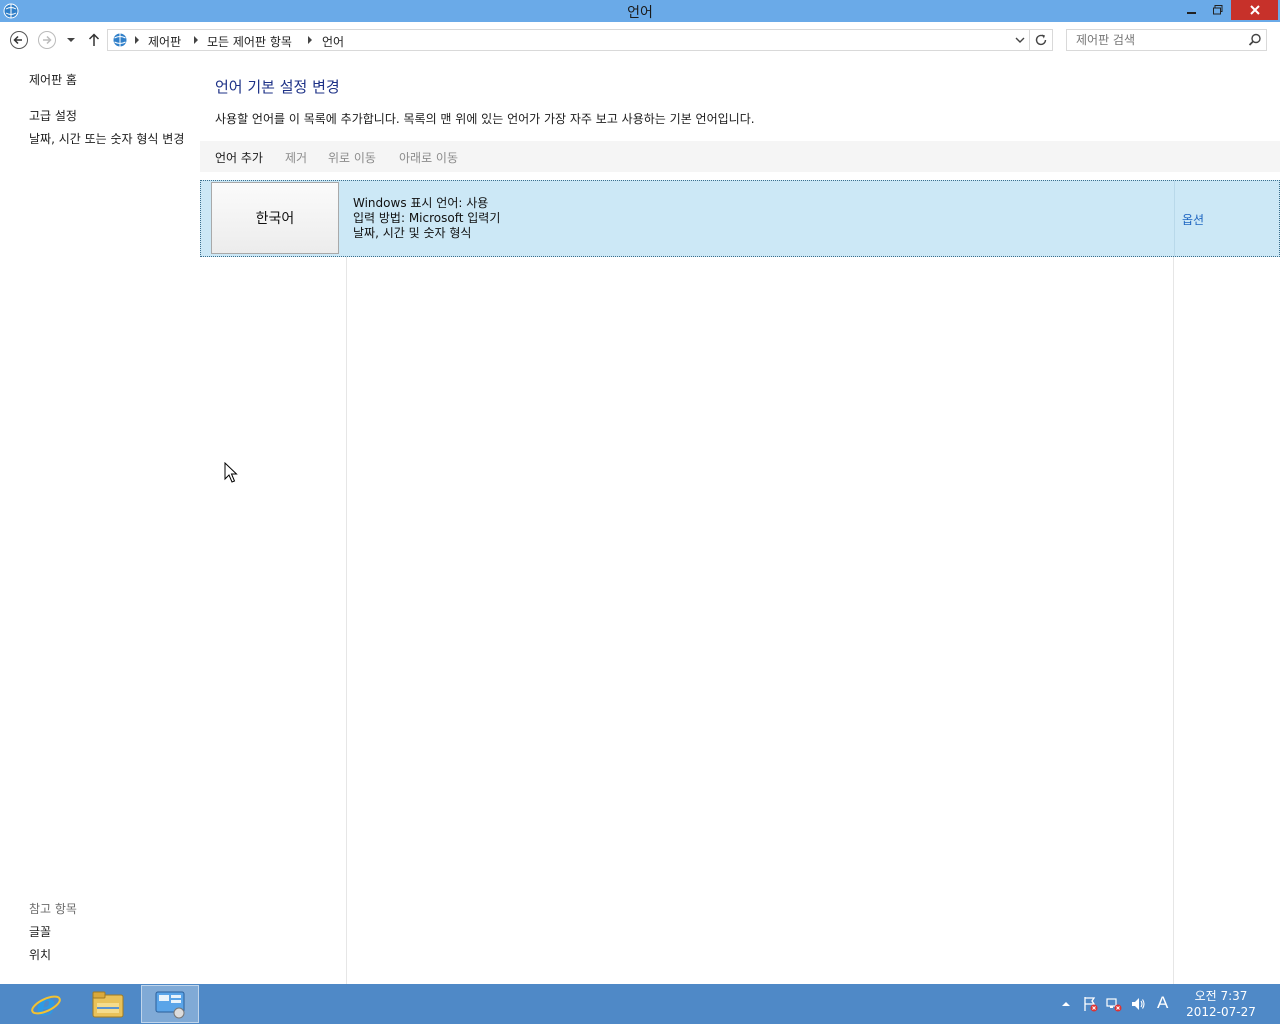 Image resolution: width=1280 pixels, height=1024 pixels. I want to click on see-also-header: 참고 항목, so click(53, 909).